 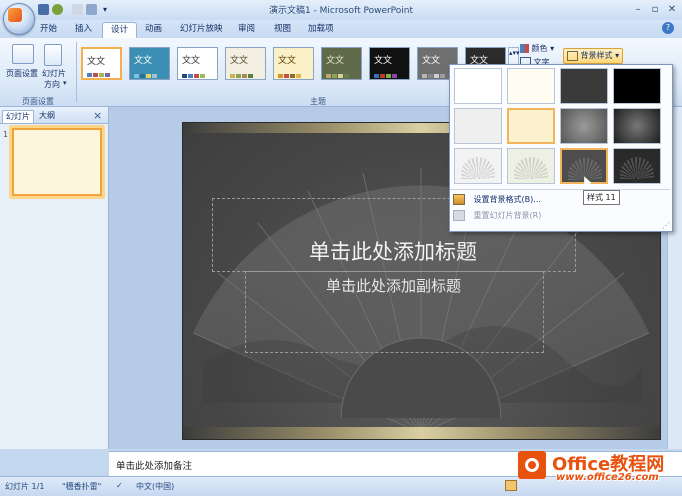 I want to click on page-setup-icon, so click(x=23, y=54).